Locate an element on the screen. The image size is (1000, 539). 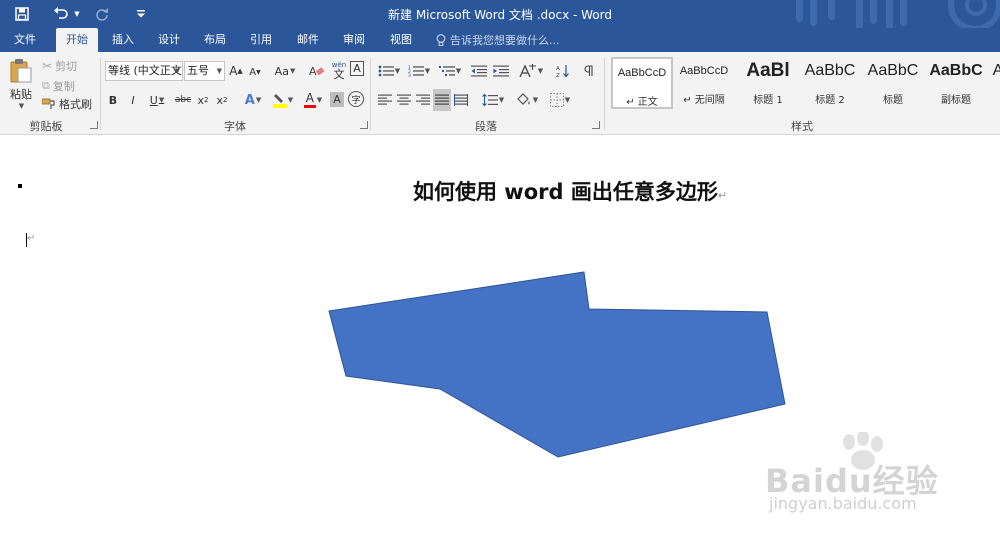
copy-button: ⧉ 复制 is located at coordinates (67, 86).